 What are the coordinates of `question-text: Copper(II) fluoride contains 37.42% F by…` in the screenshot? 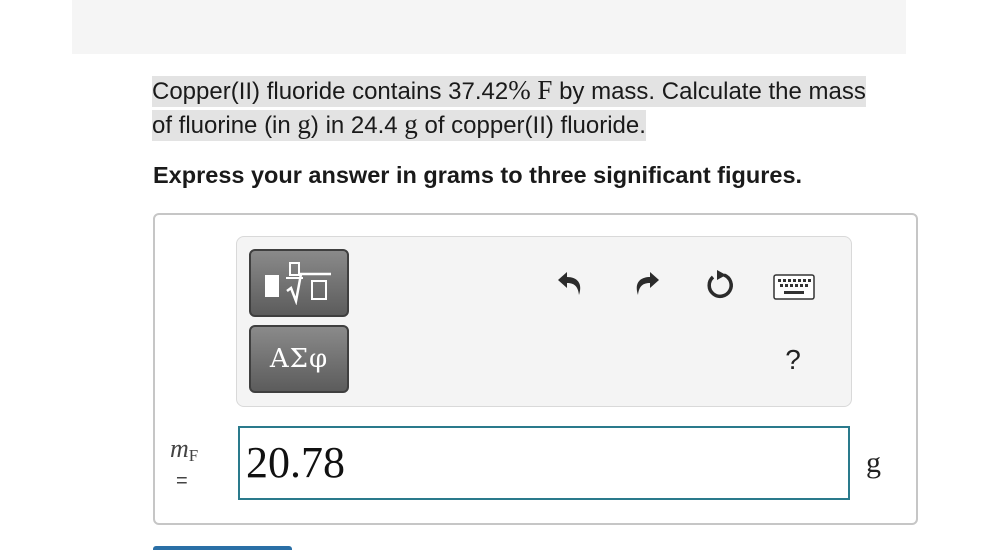 It's located at (512, 108).